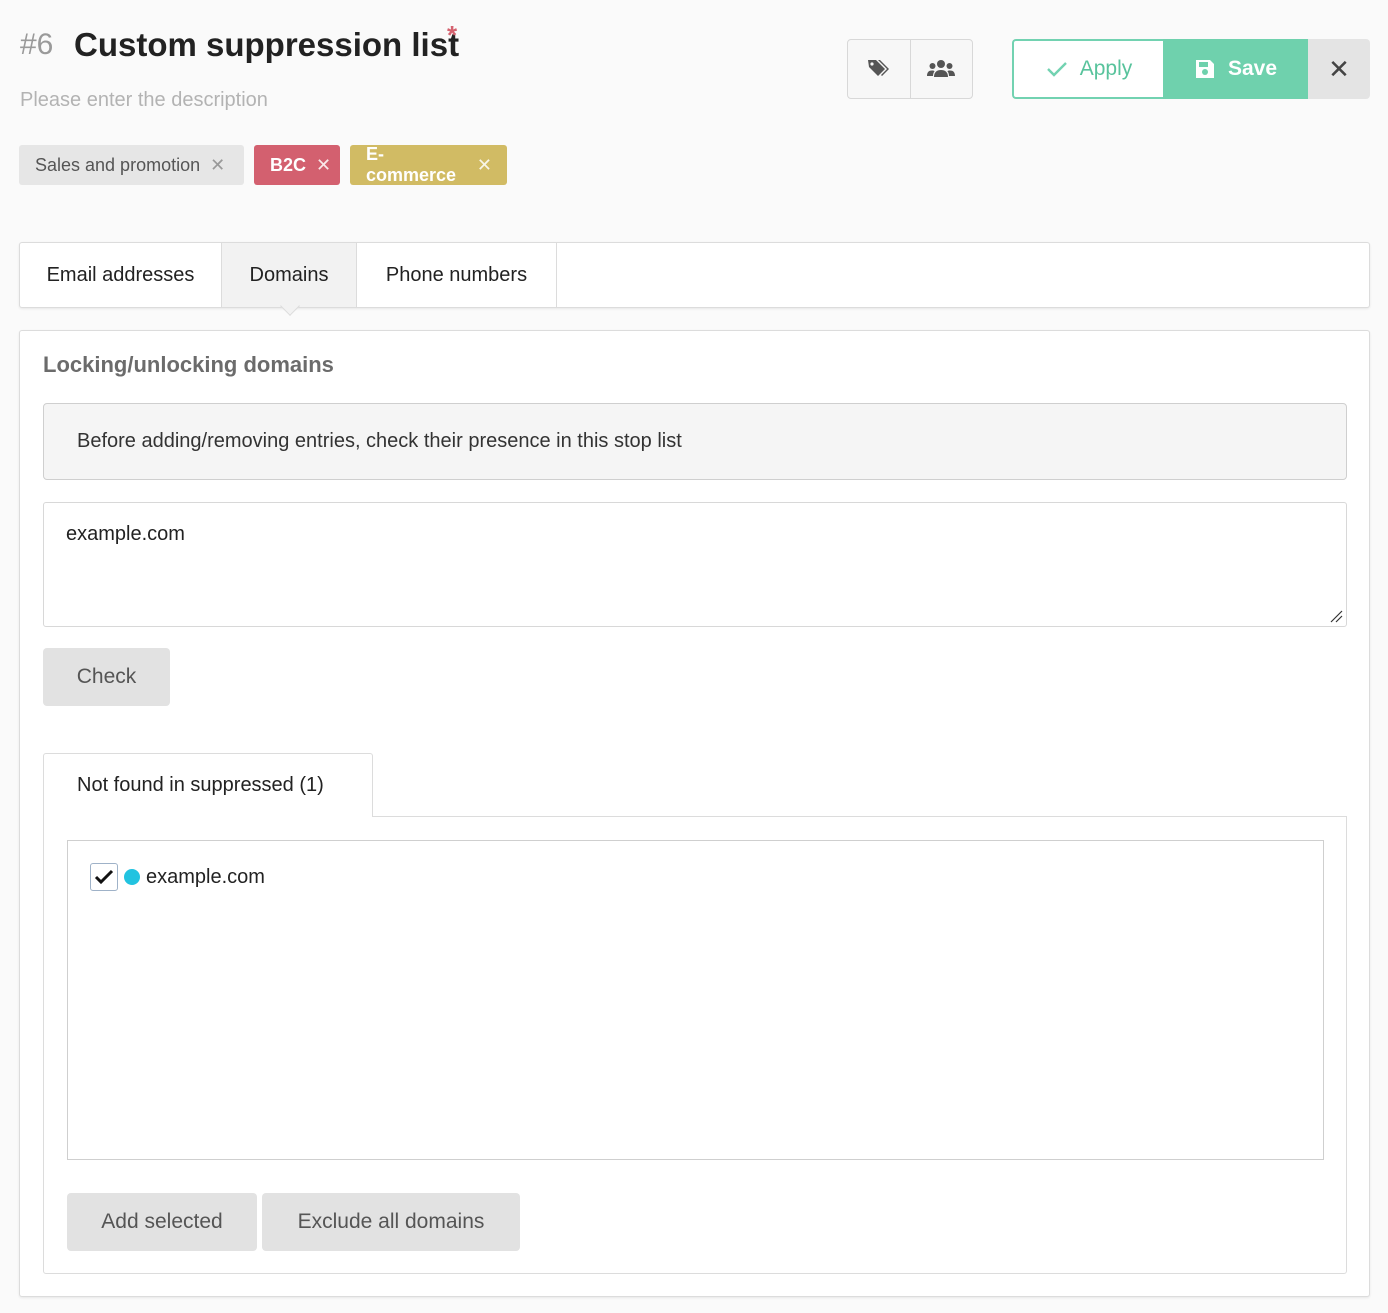 This screenshot has height=1313, width=1388. What do you see at coordinates (188, 364) in the screenshot?
I see `section-title: Locking/unlocking domains` at bounding box center [188, 364].